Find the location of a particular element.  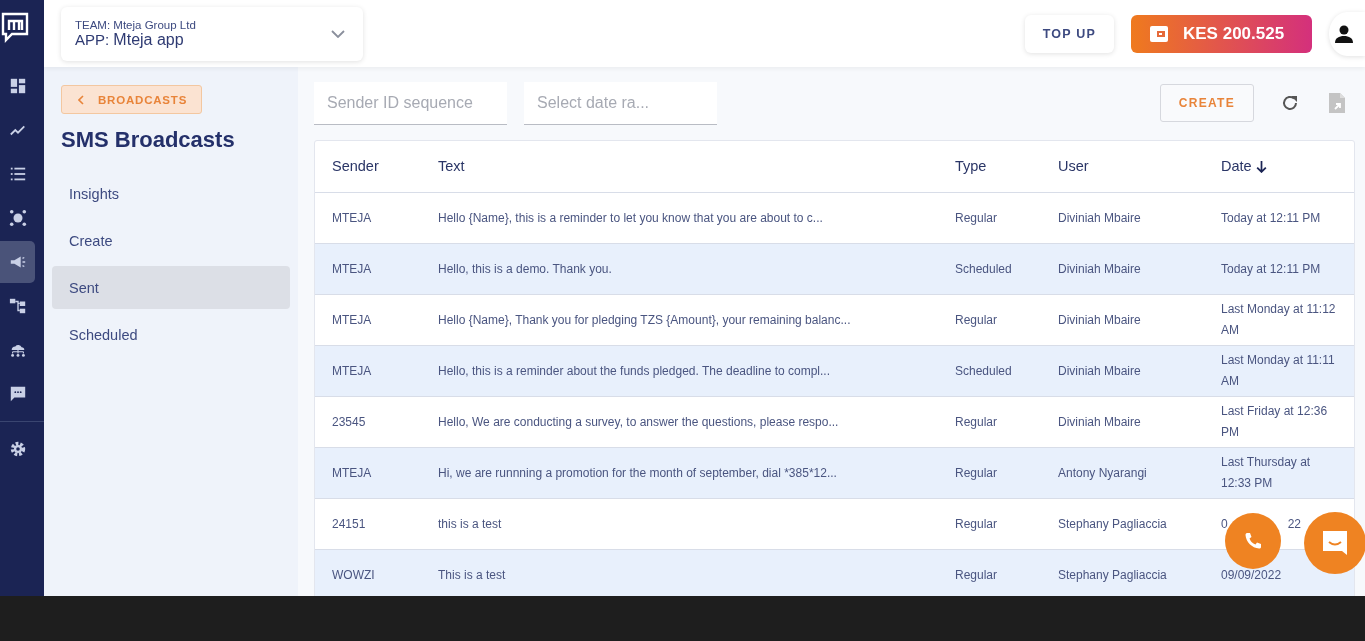

sort-arrow-icon is located at coordinates (1261, 166).